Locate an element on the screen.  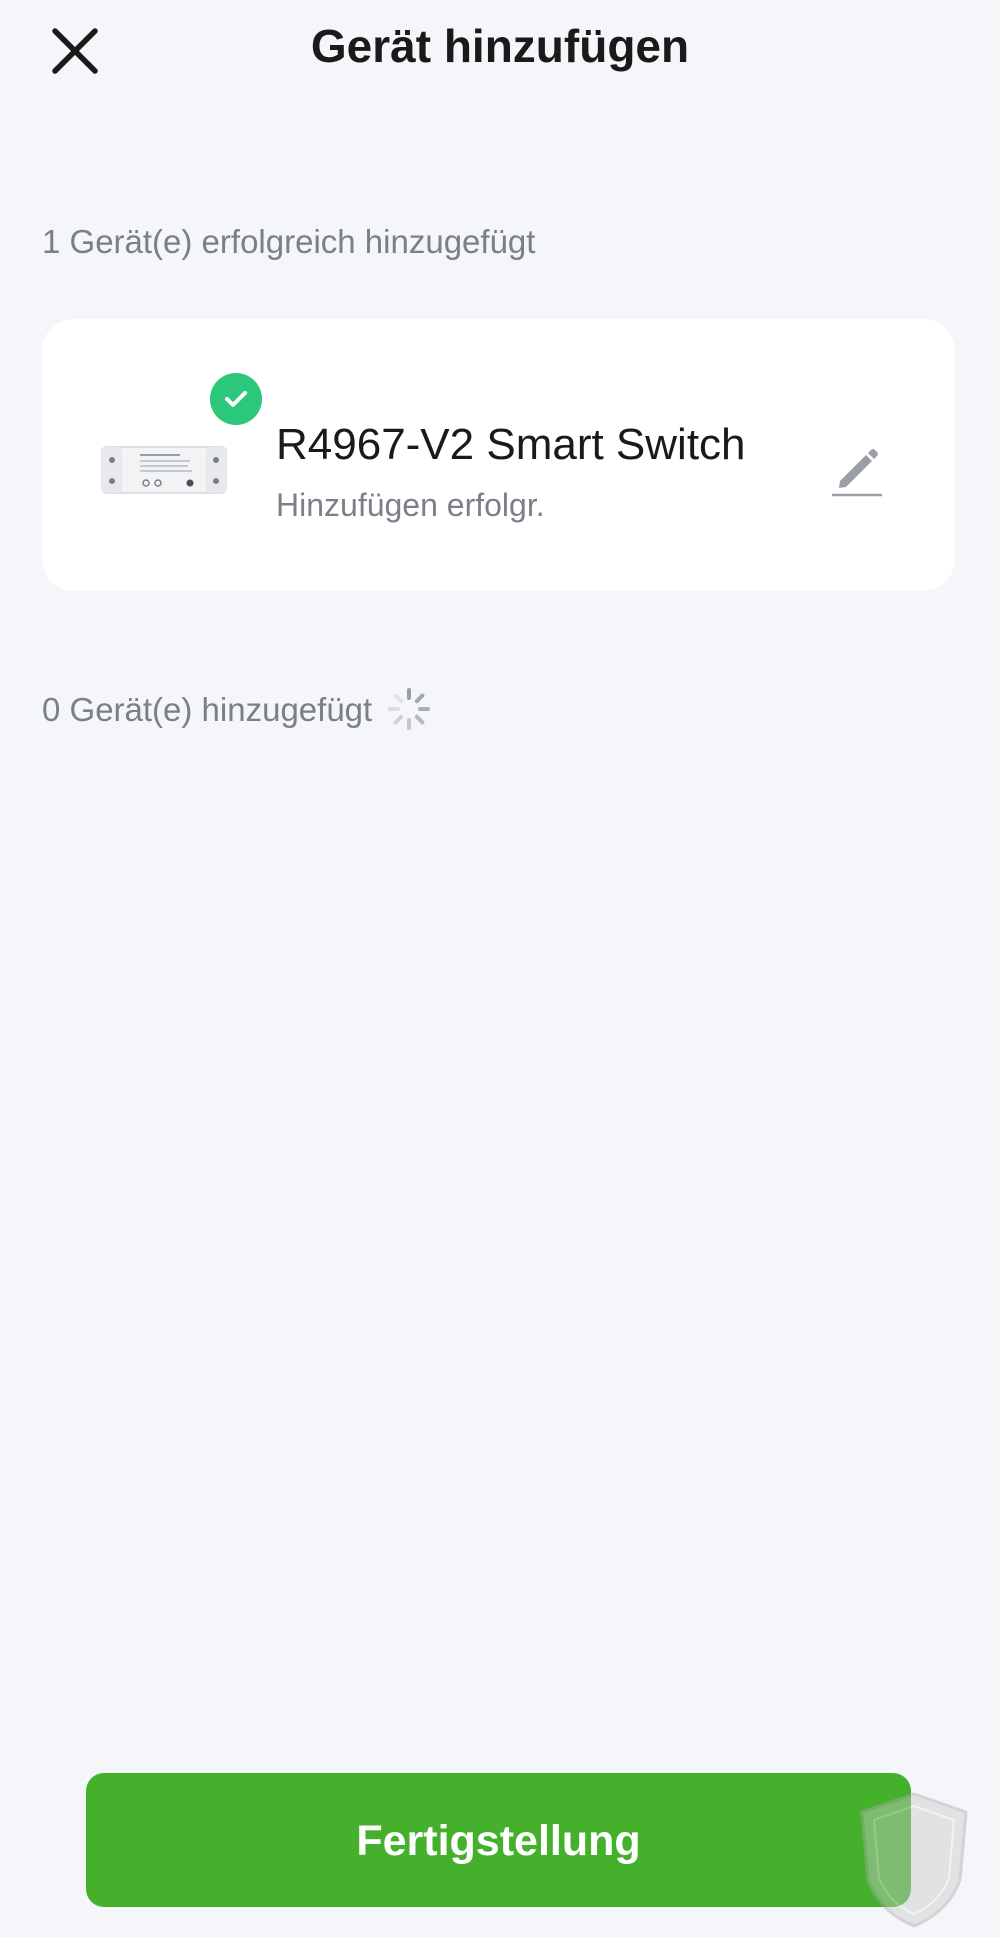
watermark-logo is located at coordinates (914, 1860).